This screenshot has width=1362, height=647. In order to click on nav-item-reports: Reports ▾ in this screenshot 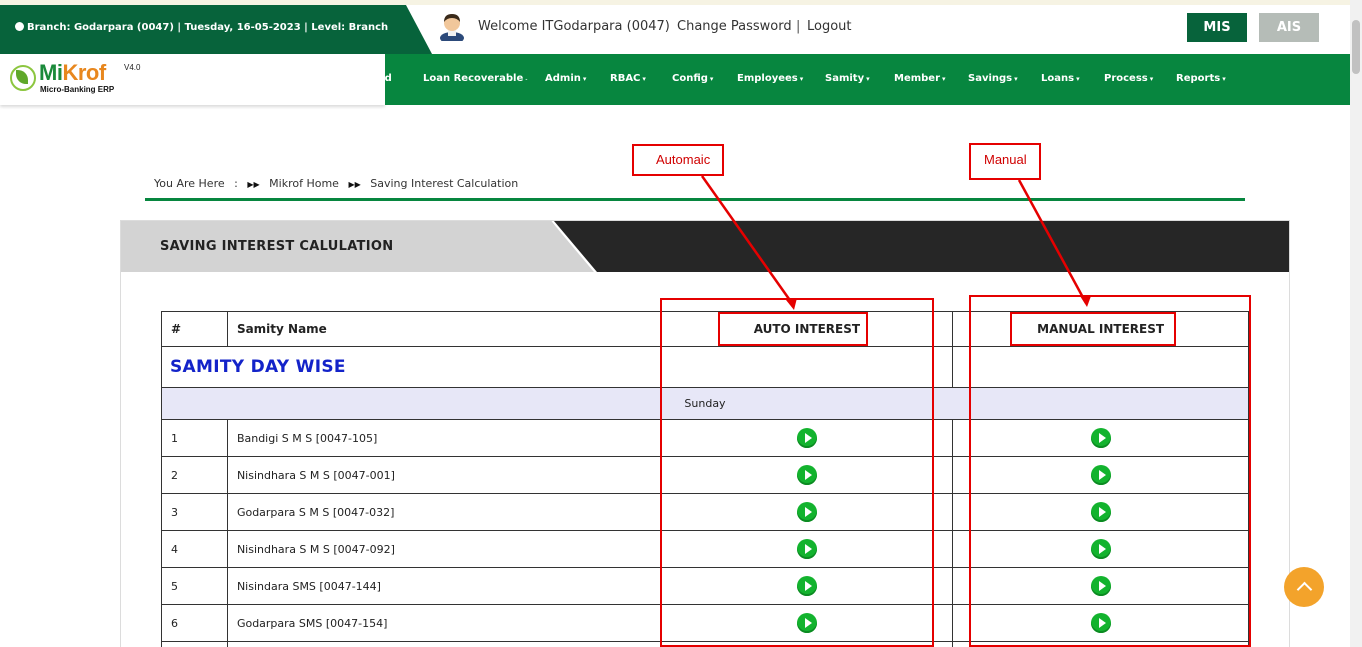, I will do `click(1201, 78)`.